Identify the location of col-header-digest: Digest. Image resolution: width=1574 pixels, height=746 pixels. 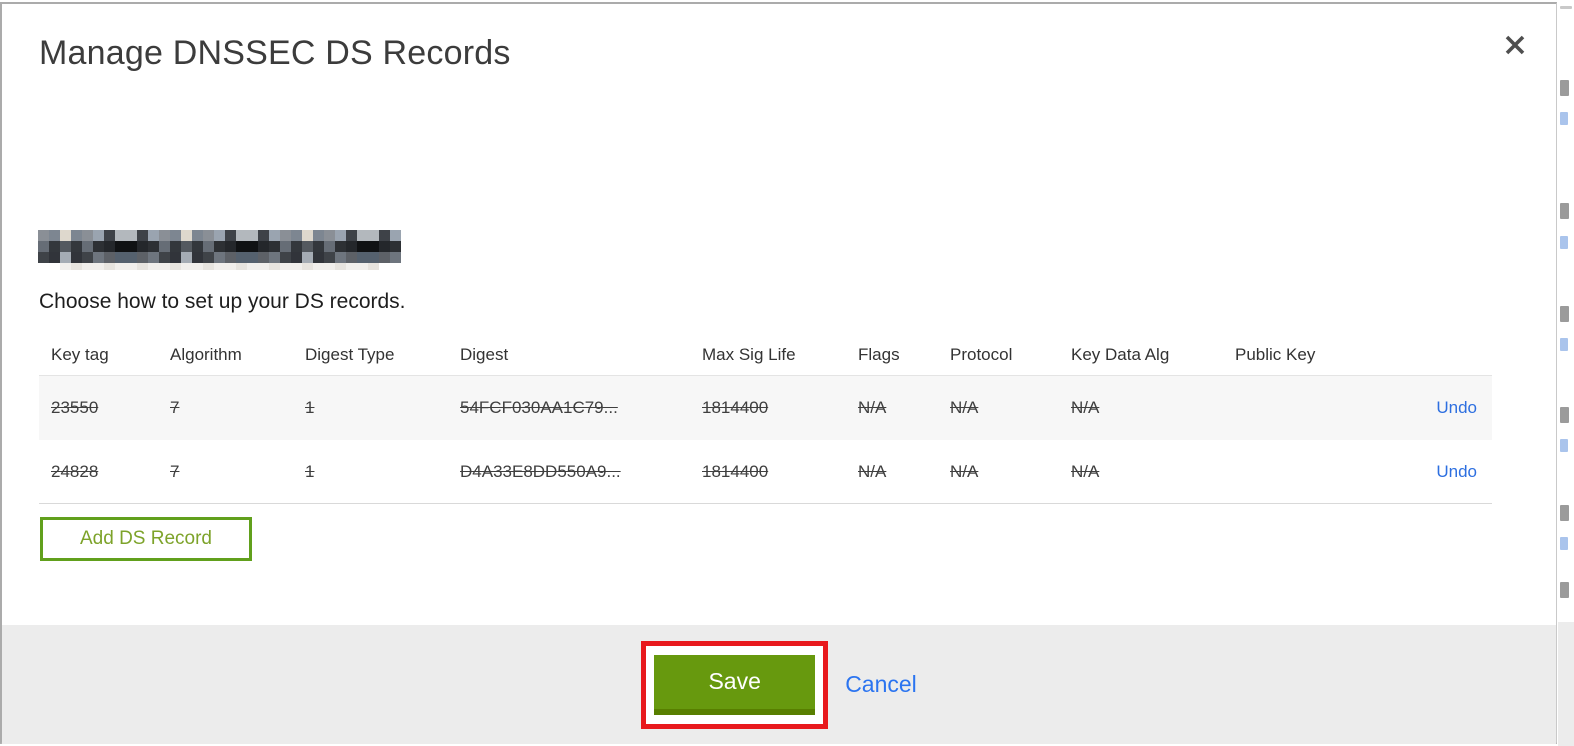
(484, 354).